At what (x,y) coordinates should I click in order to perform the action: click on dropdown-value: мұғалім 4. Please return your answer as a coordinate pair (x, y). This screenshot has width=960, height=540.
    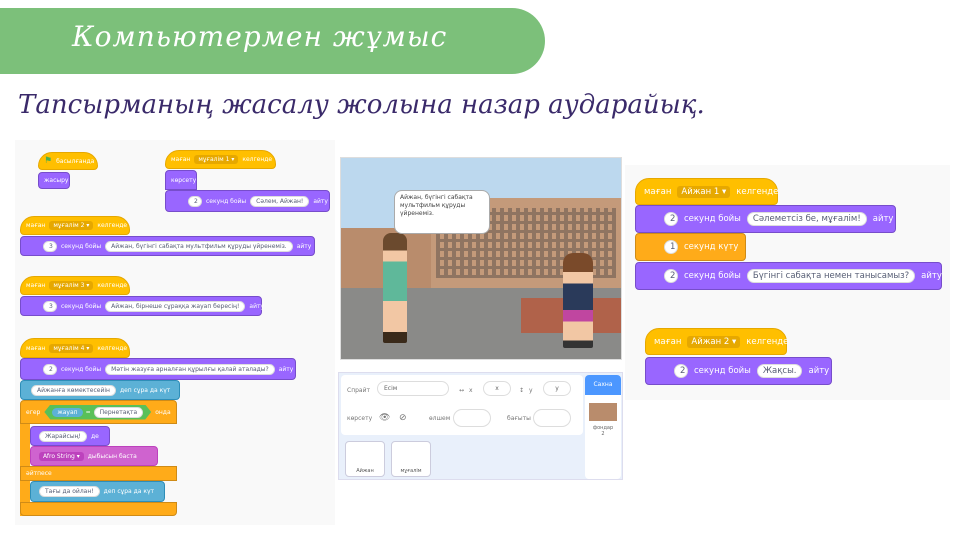
    Looking at the image, I should click on (69, 348).